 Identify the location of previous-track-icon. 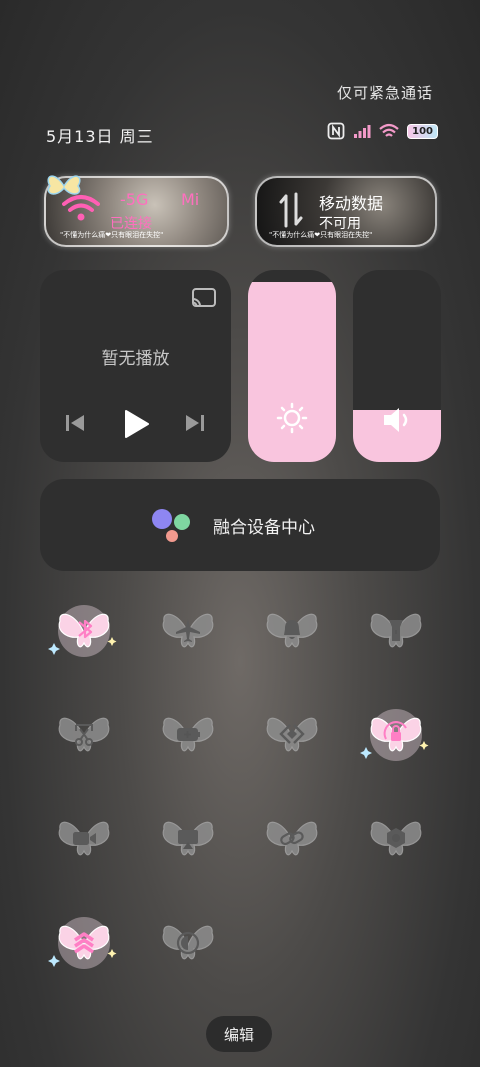
(75, 423).